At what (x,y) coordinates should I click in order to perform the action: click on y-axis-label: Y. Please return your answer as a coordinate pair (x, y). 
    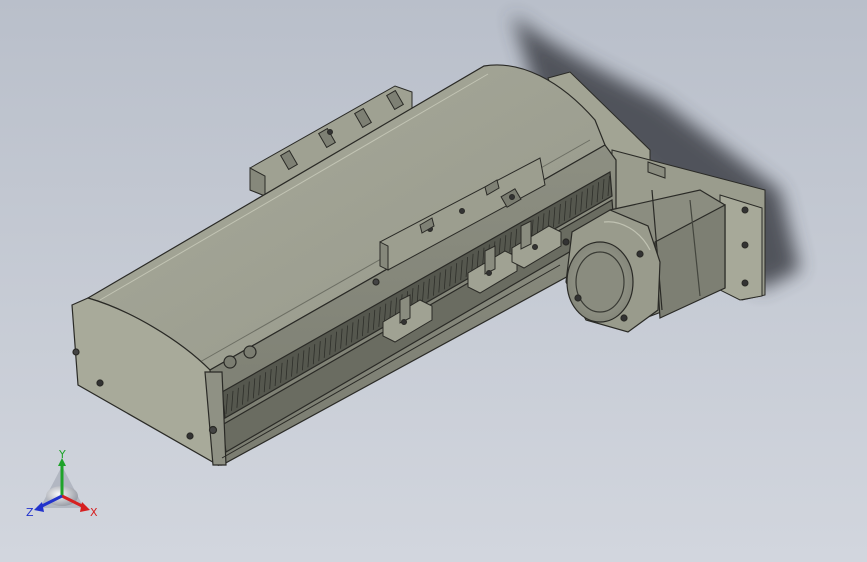
    Looking at the image, I should click on (62, 454).